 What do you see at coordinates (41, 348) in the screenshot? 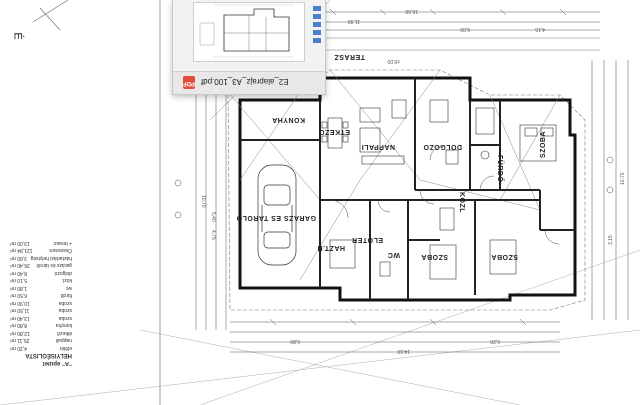
I see `legend-row: előtér 4,20 m²` at bounding box center [41, 348].